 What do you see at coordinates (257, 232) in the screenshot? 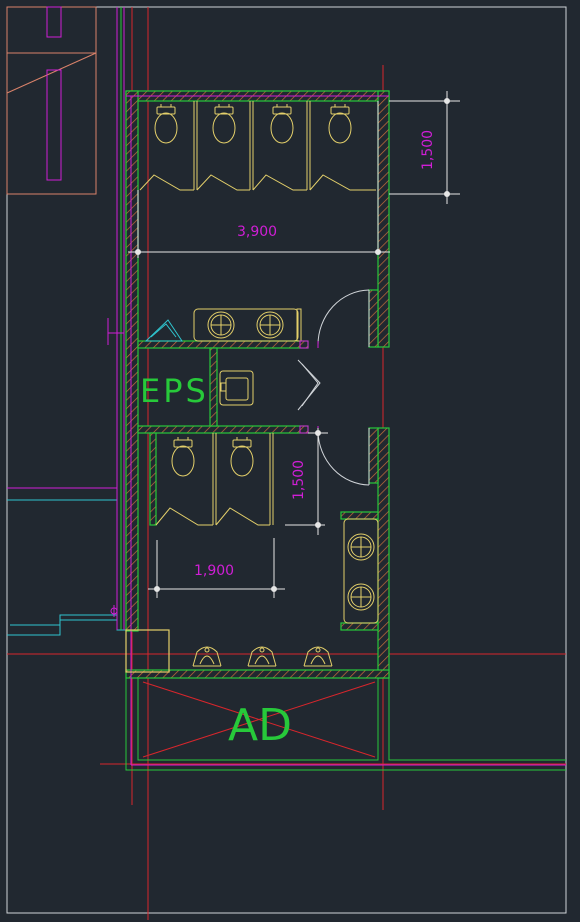
I see `dimension-top-width: 3,900` at bounding box center [257, 232].